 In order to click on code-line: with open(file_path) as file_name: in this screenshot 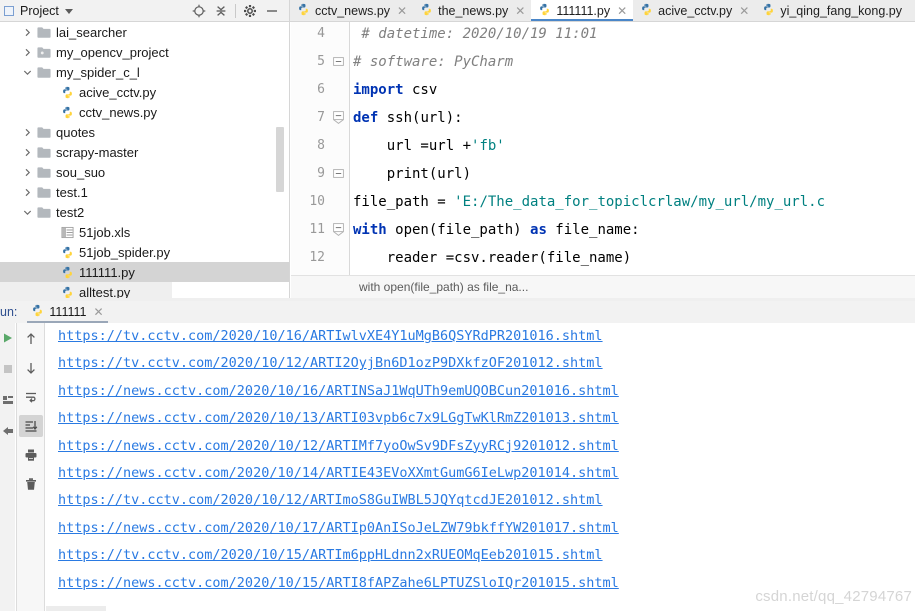, I will do `click(496, 230)`.